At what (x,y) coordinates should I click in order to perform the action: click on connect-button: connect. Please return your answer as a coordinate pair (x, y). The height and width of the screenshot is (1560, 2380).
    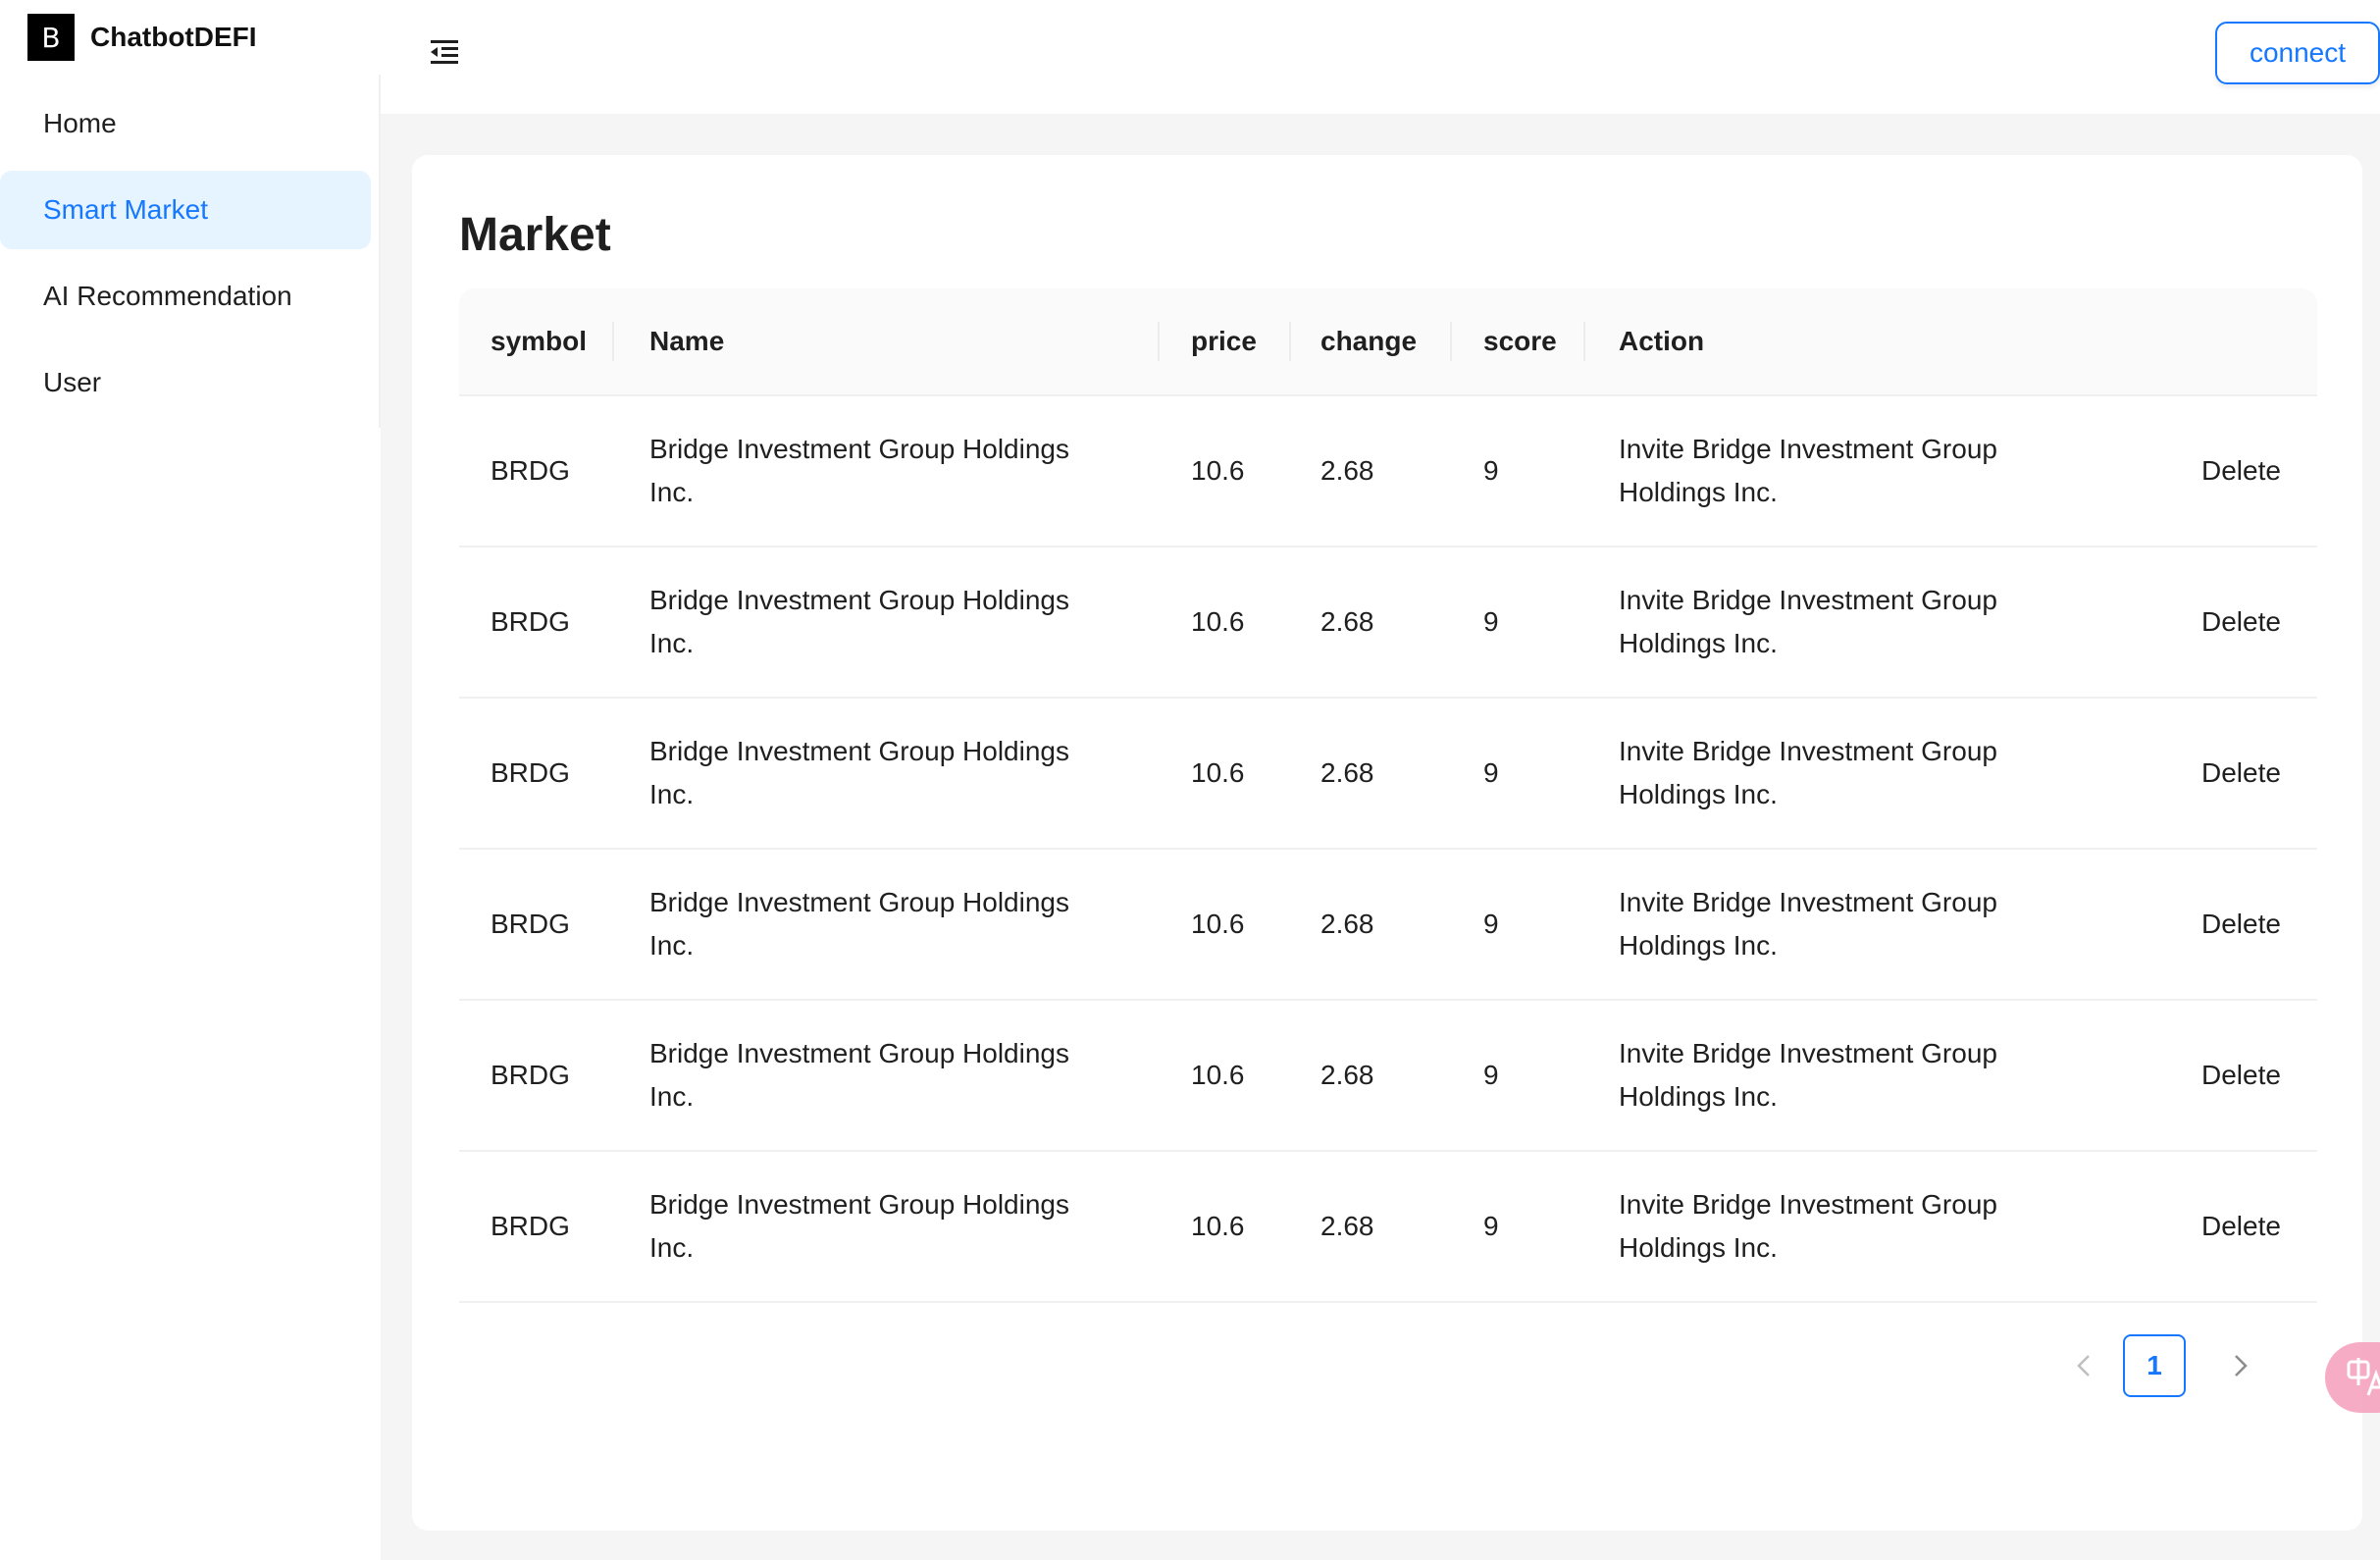
    Looking at the image, I should click on (2297, 53).